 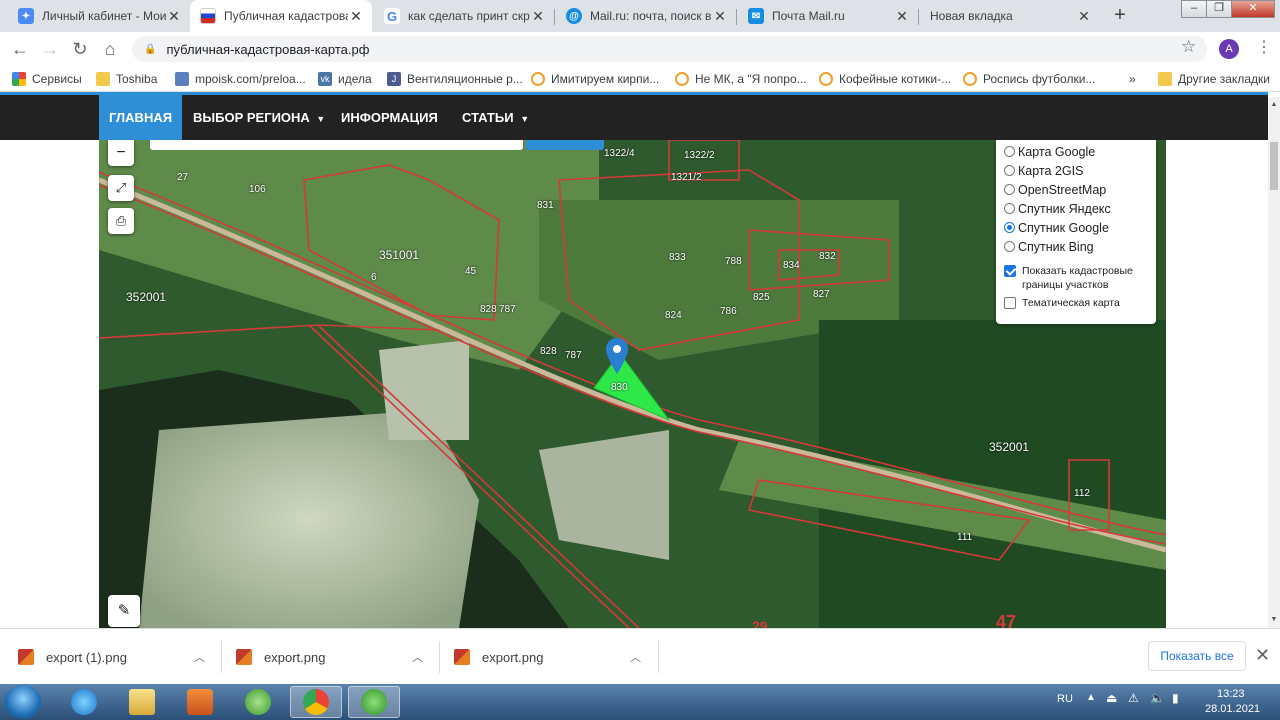 What do you see at coordinates (1264, 47) in the screenshot?
I see `kebab-menu-icon: ⋮` at bounding box center [1264, 47].